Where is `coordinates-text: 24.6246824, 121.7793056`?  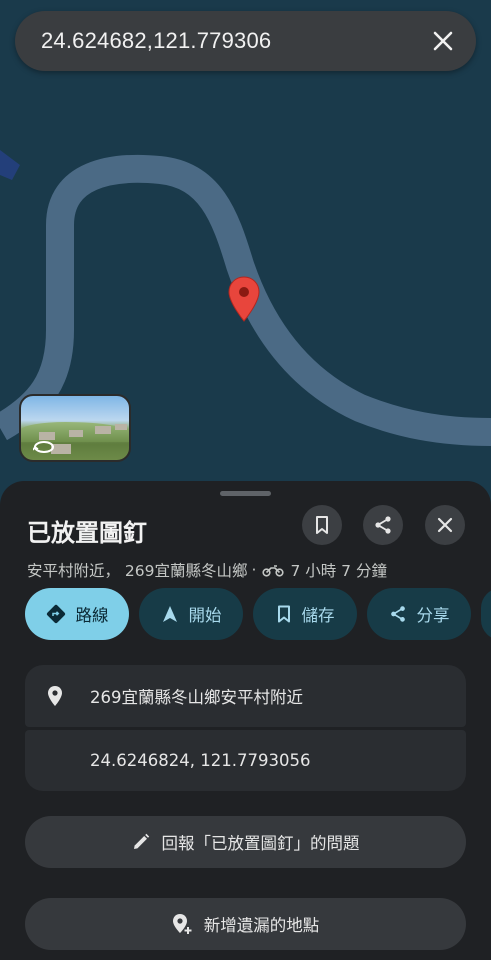 coordinates-text: 24.6246824, 121.7793056 is located at coordinates (200, 760).